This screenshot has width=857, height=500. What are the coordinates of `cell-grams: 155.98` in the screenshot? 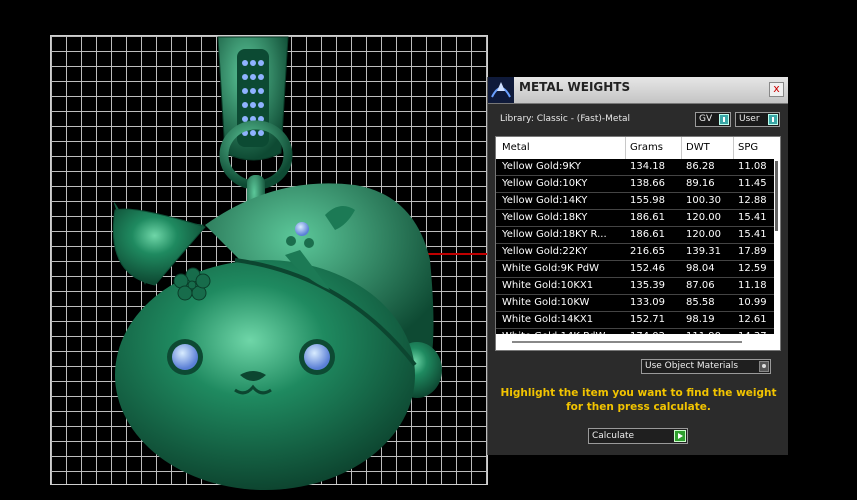 It's located at (647, 200).